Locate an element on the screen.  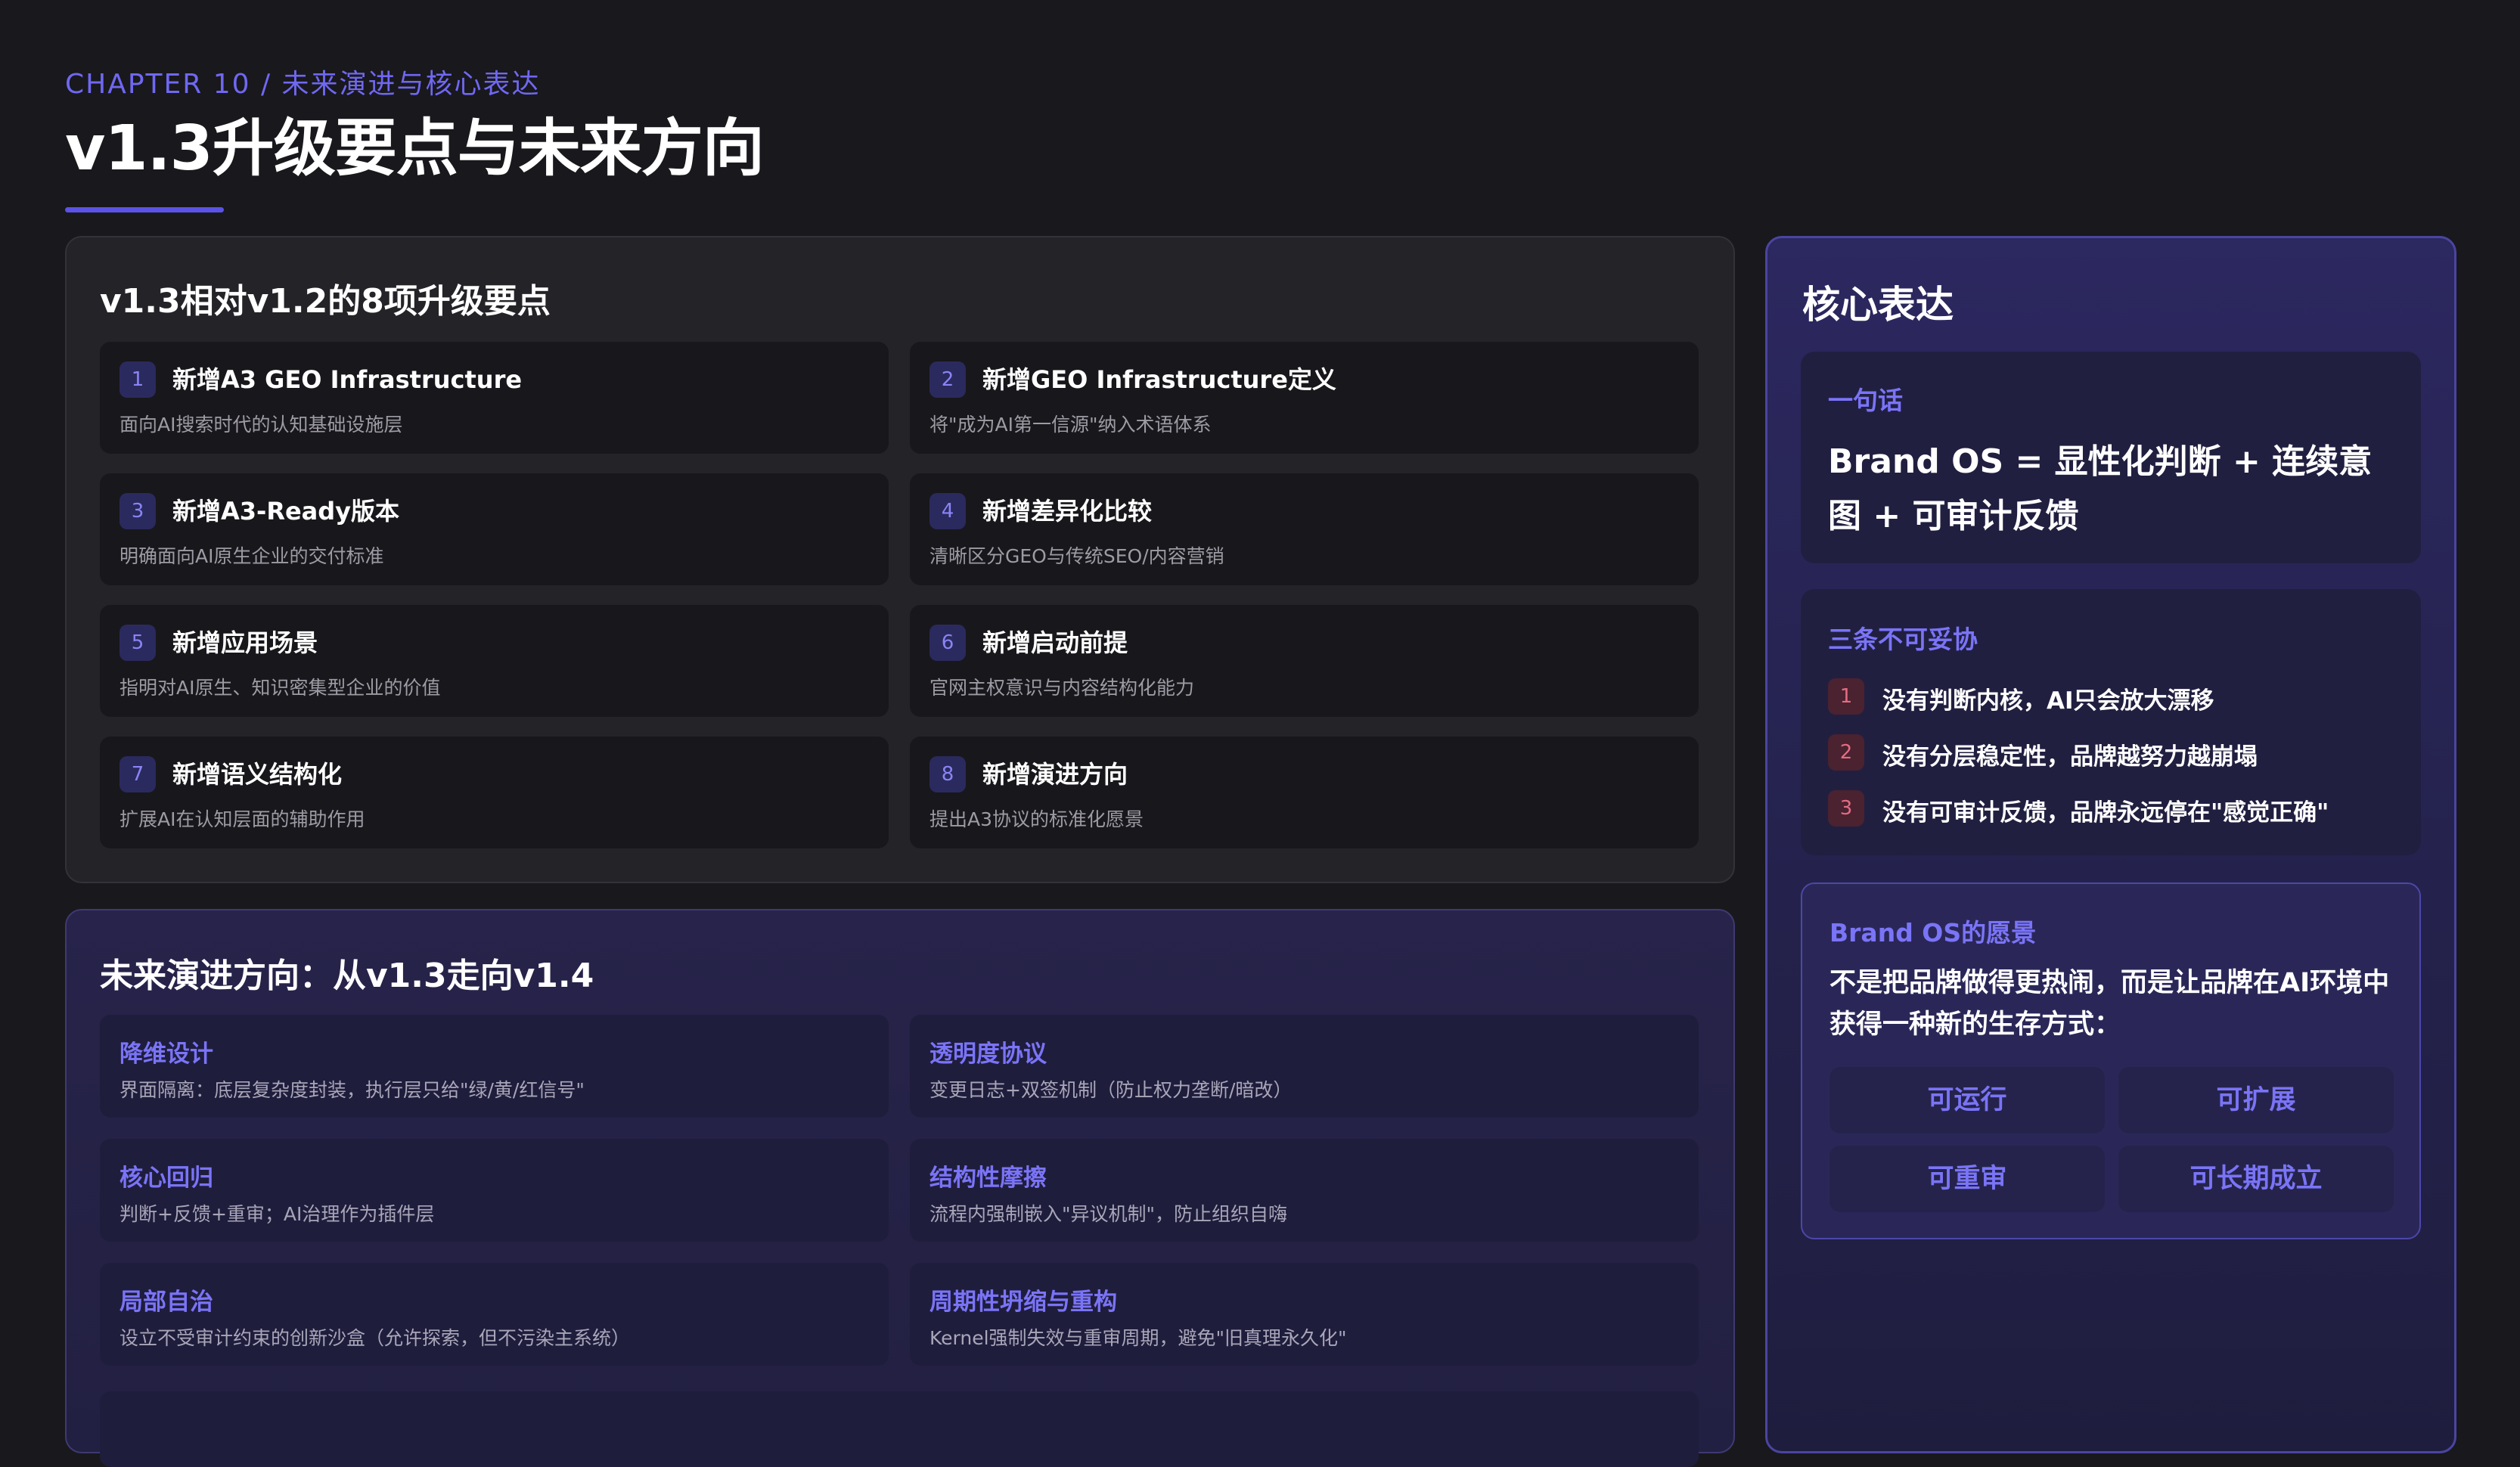
upgrade-desc: 指明对AI原生、知识密集型企业的价值 is located at coordinates (280, 688).